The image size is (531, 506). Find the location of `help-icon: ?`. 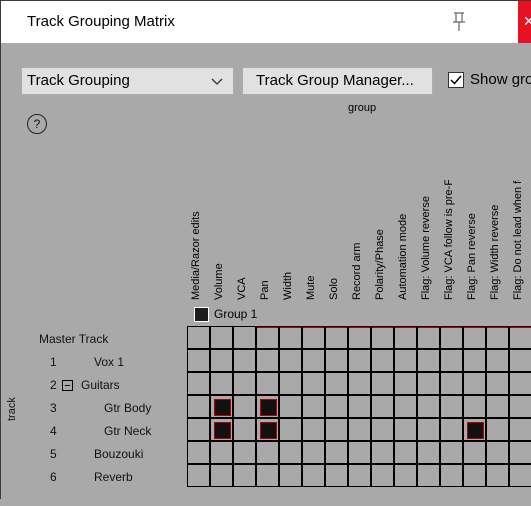

help-icon: ? is located at coordinates (37, 124).